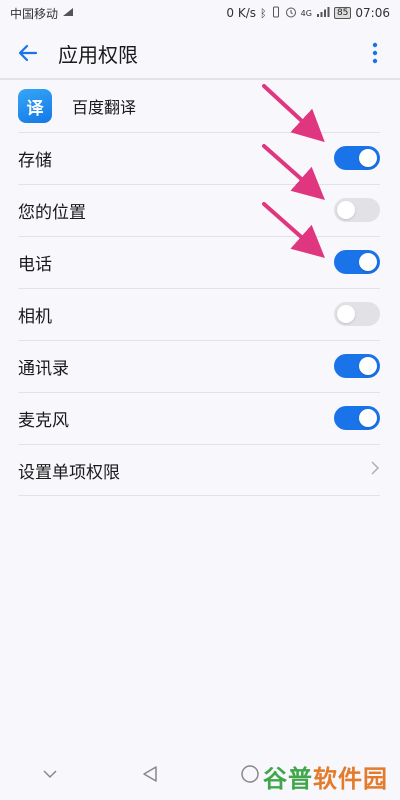  I want to click on app-icon: 译, so click(35, 106).